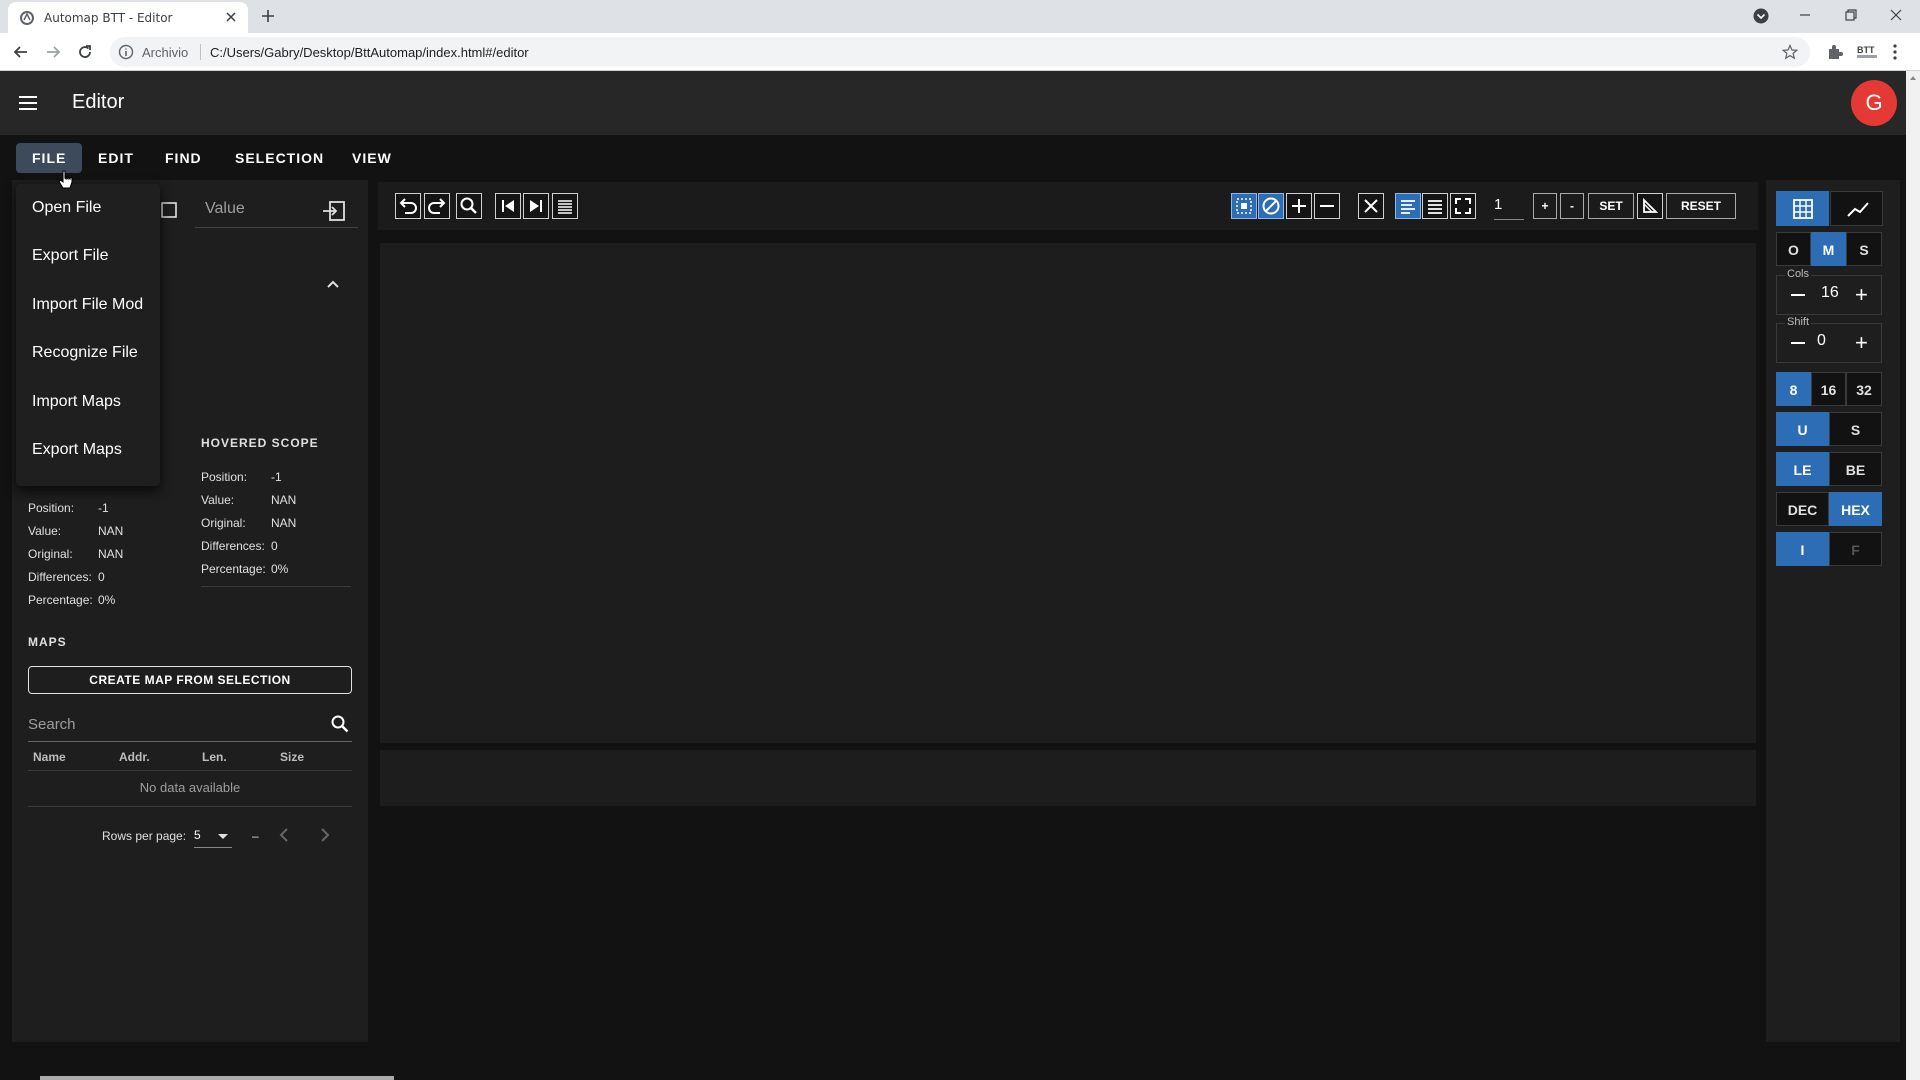 This screenshot has height=1080, width=1920. Describe the element at coordinates (88, 208) in the screenshot. I see `menu-item-open-file: Open File` at that location.